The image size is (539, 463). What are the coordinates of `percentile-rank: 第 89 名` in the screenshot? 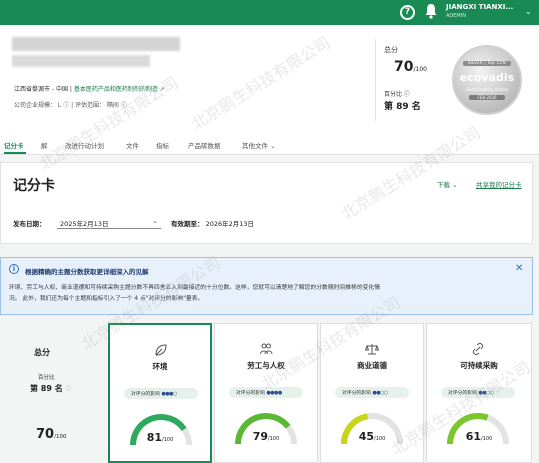 It's located at (402, 107).